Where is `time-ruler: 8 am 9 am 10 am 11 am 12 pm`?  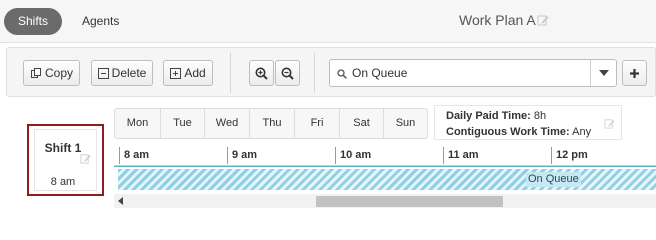 time-ruler: 8 am 9 am 10 am 11 am 12 pm is located at coordinates (385, 156).